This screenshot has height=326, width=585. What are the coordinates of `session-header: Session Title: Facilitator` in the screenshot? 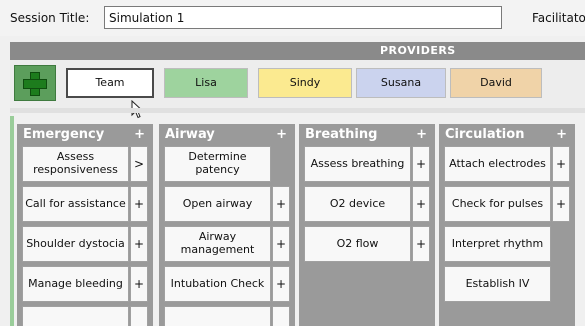 It's located at (292, 18).